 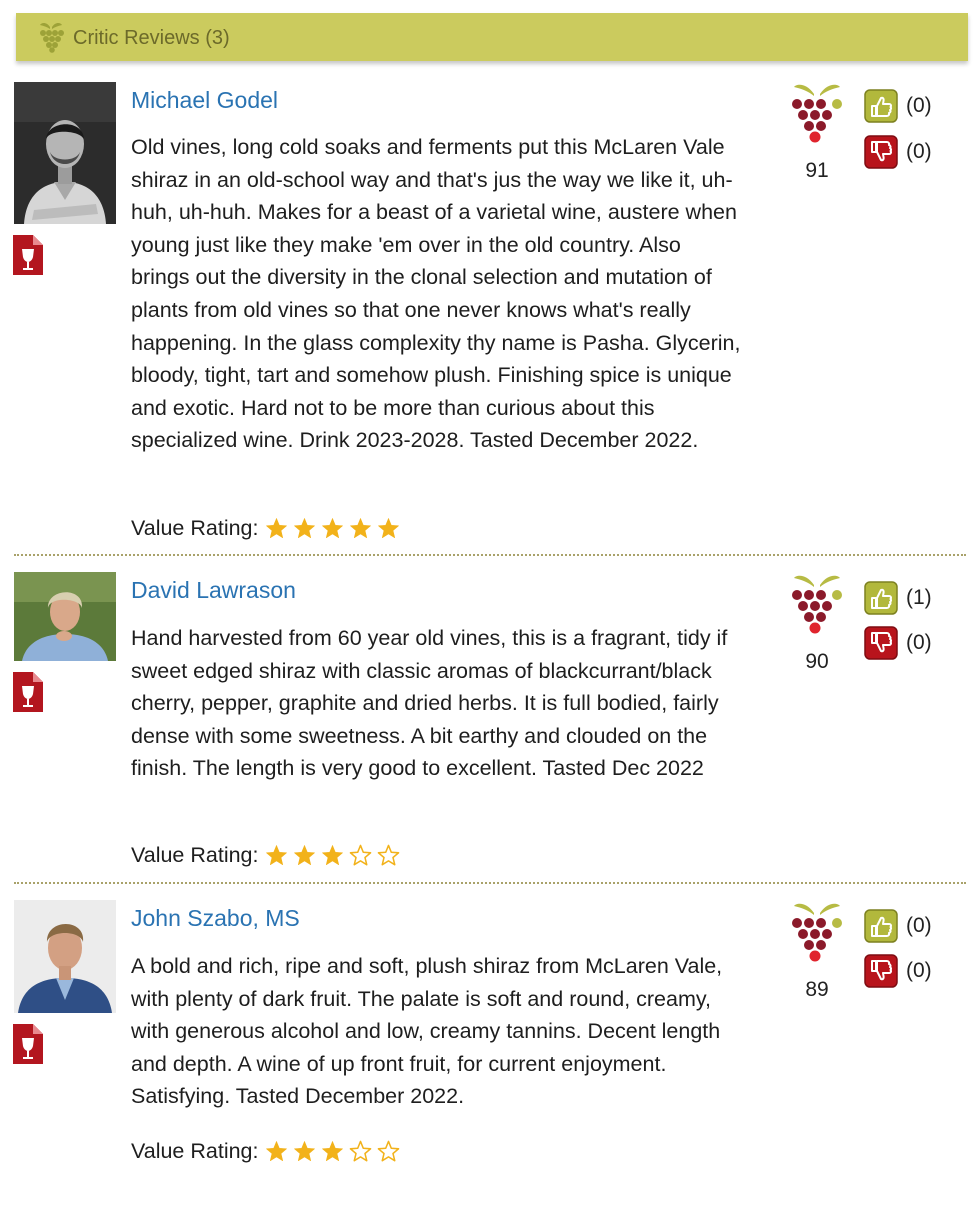 I want to click on score-value: 91, so click(x=817, y=170).